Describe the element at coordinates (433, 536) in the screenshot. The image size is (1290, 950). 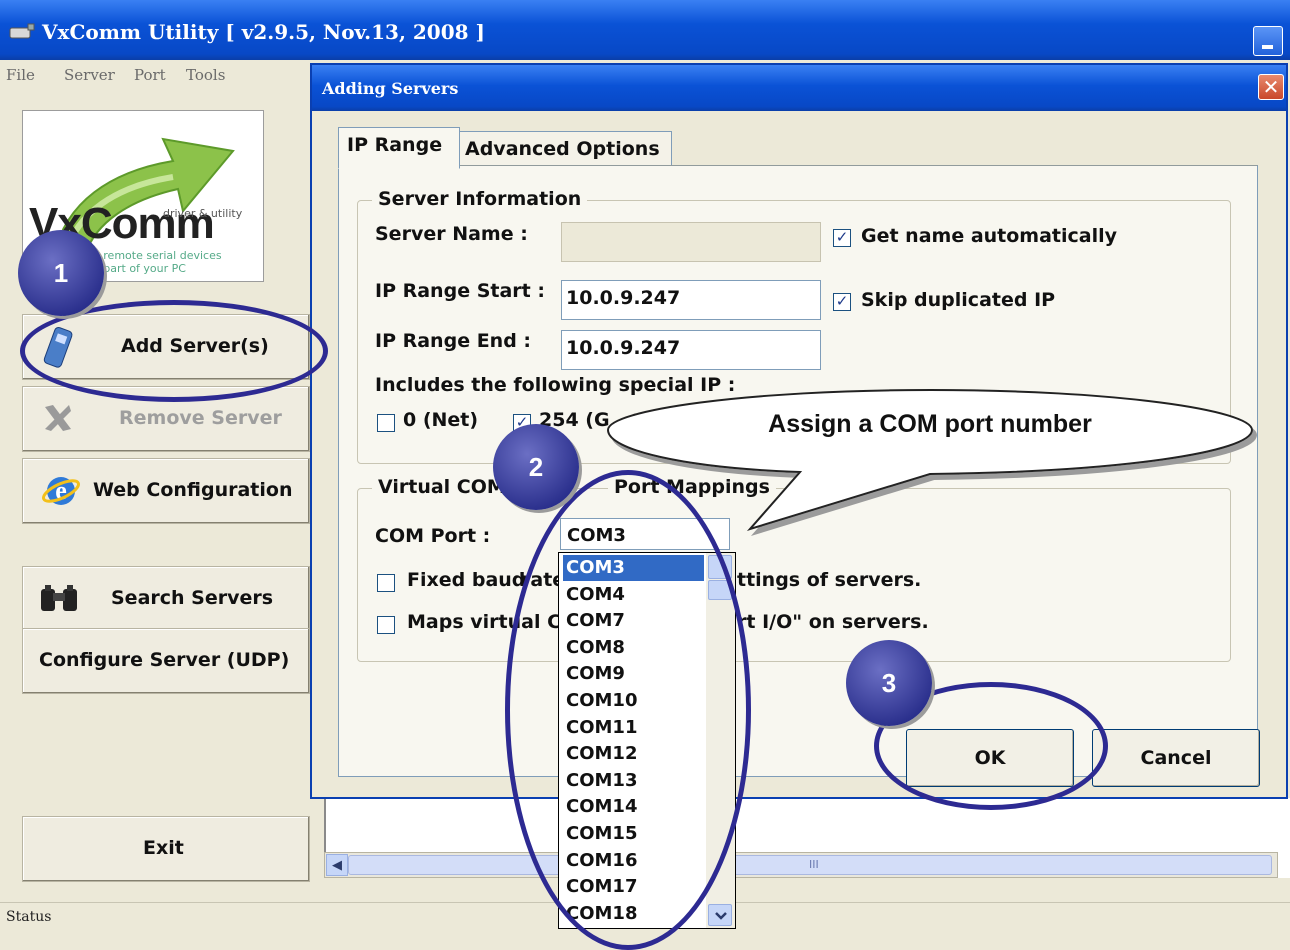
I see `com-port-label: COM Port :` at that location.